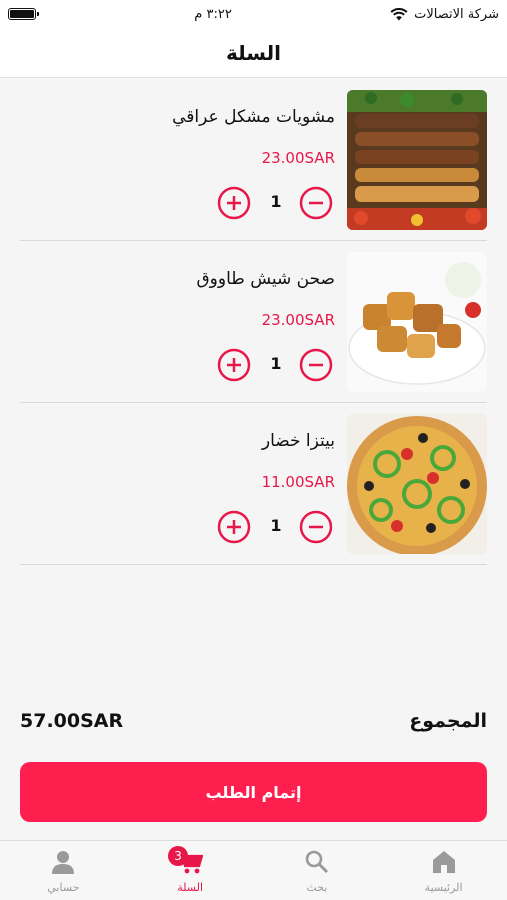 This screenshot has width=507, height=900. What do you see at coordinates (399, 13) in the screenshot?
I see `wifi-icon` at bounding box center [399, 13].